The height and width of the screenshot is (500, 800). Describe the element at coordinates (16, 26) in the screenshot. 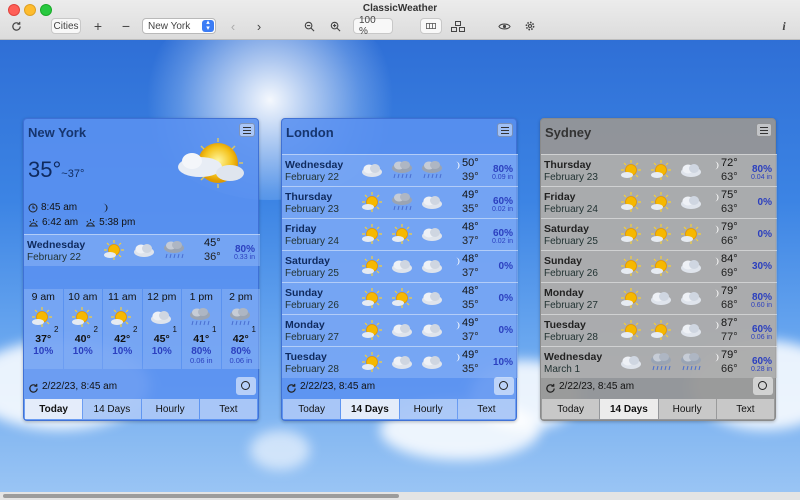

I see `reload-button` at that location.